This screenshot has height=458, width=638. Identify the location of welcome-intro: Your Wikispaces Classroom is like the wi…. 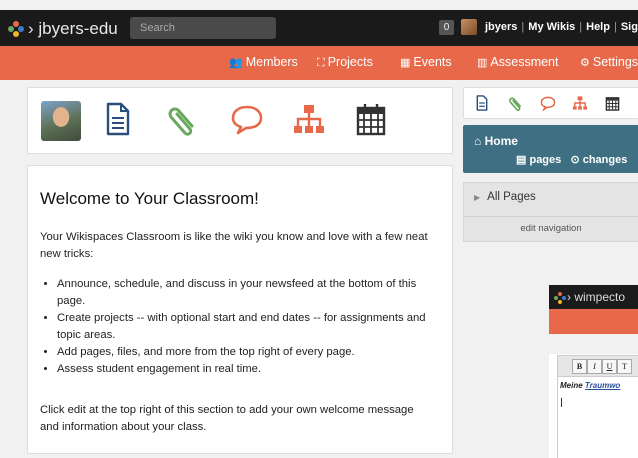
(234, 245).